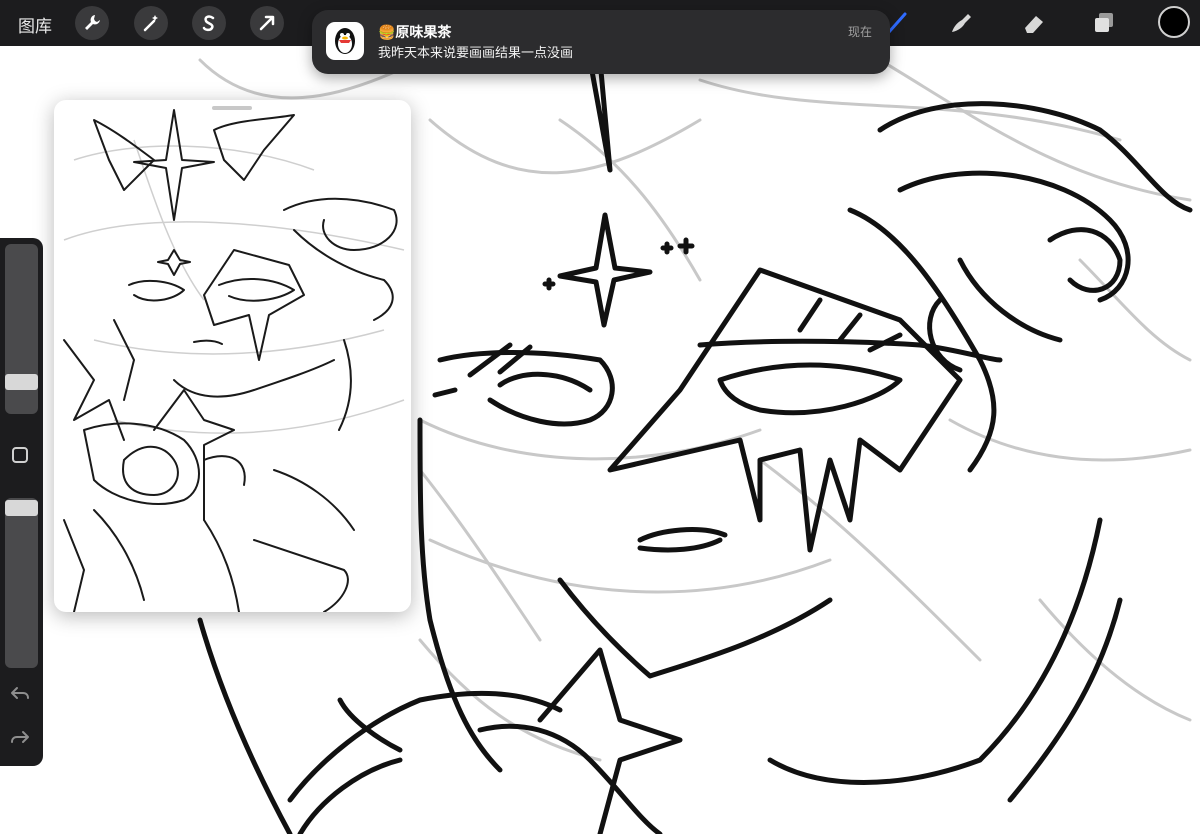 The width and height of the screenshot is (1200, 834). I want to click on opacity-slider, so click(21, 583).